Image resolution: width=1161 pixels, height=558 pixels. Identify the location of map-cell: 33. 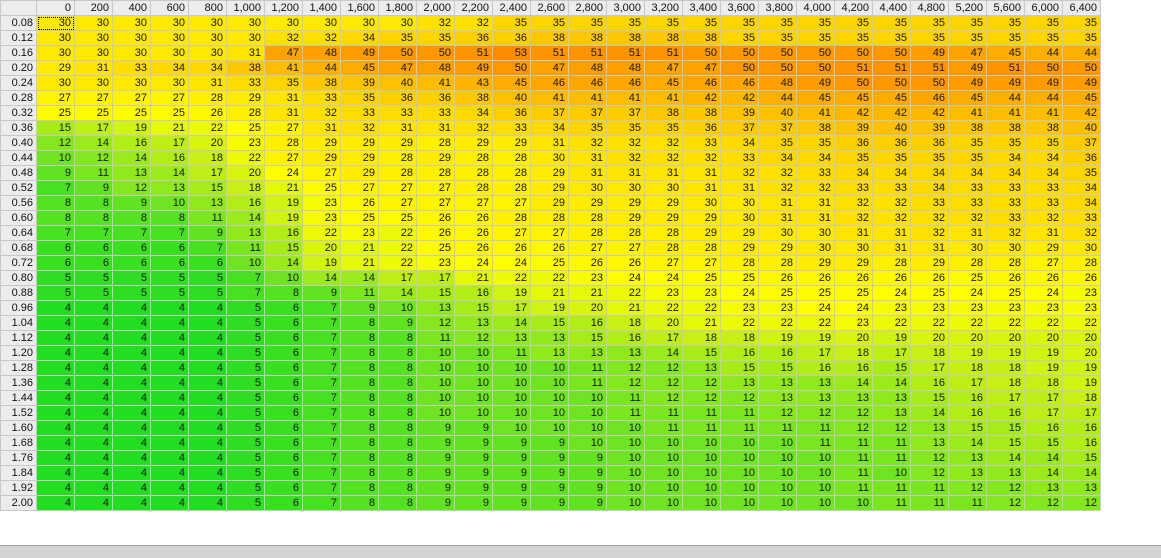
(511, 128).